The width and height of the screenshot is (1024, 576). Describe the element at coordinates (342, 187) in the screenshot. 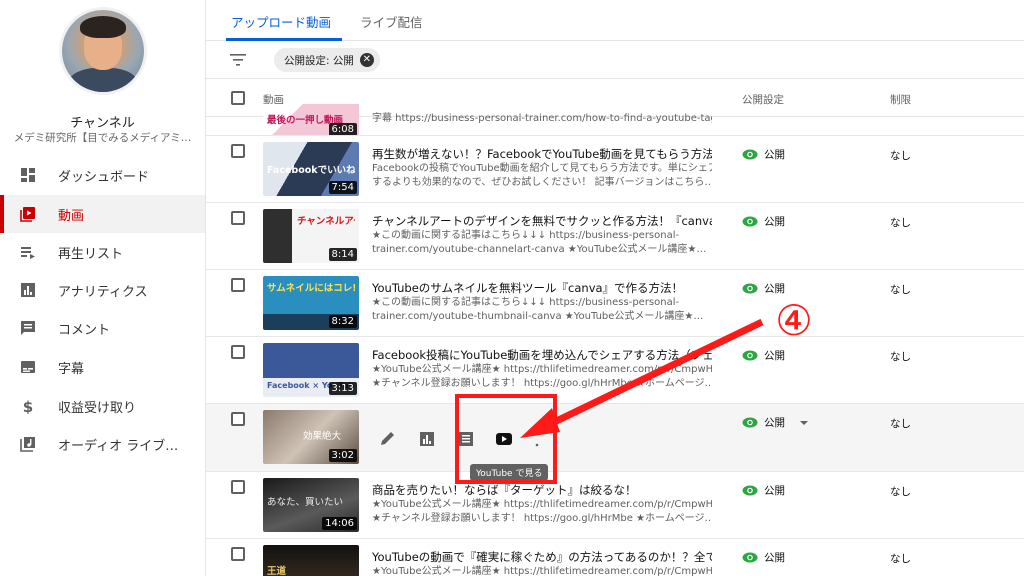

I see `duration-badge: 7:54` at that location.